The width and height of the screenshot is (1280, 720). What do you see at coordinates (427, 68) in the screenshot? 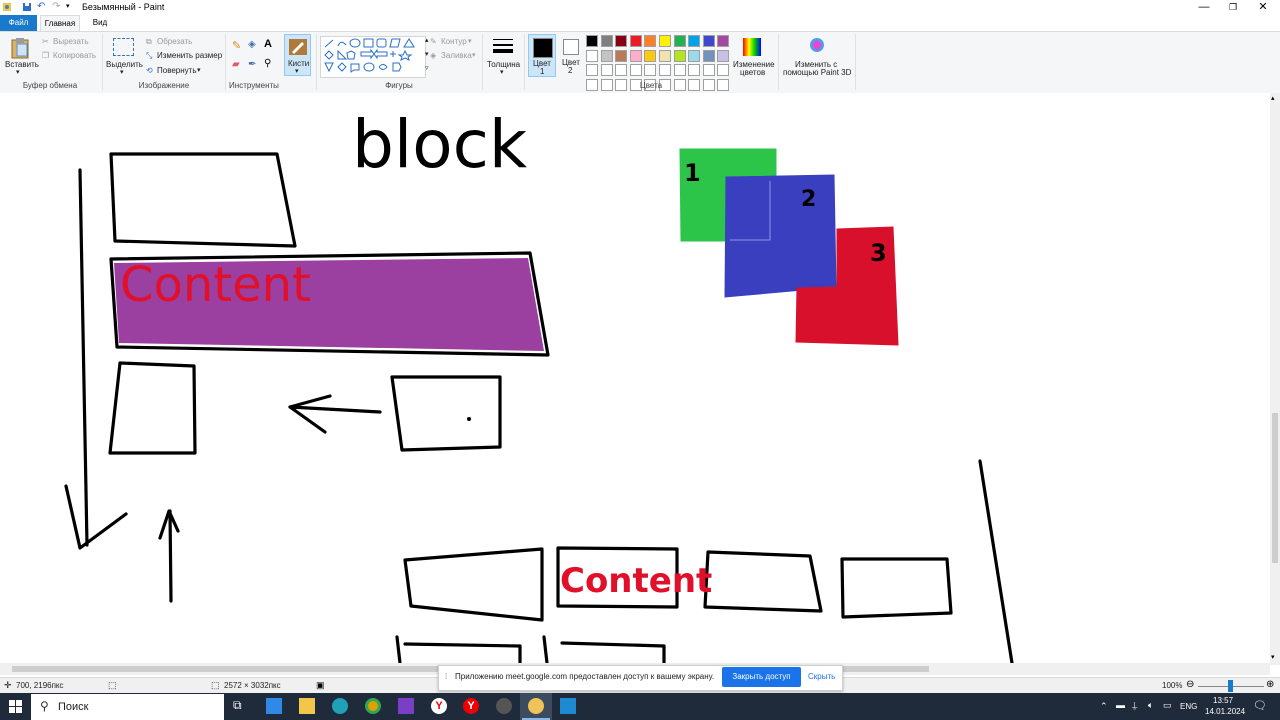
I see `shapes-more-icon: ▿` at bounding box center [427, 68].